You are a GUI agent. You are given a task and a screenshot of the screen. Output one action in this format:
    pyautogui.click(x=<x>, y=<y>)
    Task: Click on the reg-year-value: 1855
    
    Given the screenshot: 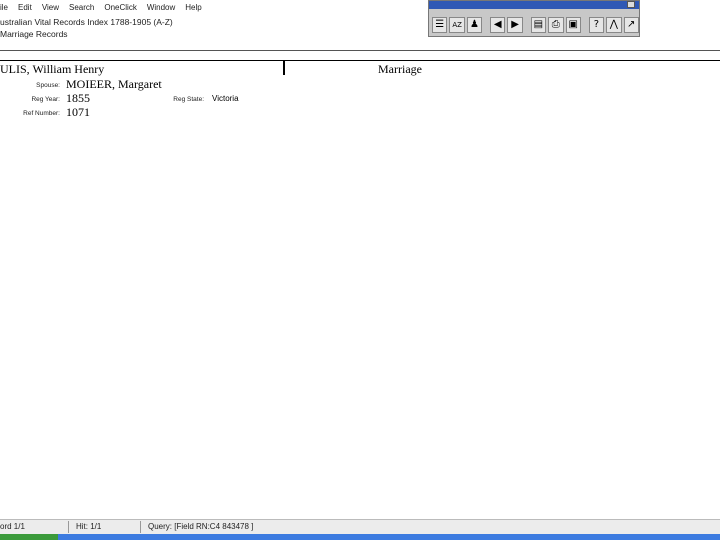 What is the action you would take?
    pyautogui.click(x=78, y=98)
    